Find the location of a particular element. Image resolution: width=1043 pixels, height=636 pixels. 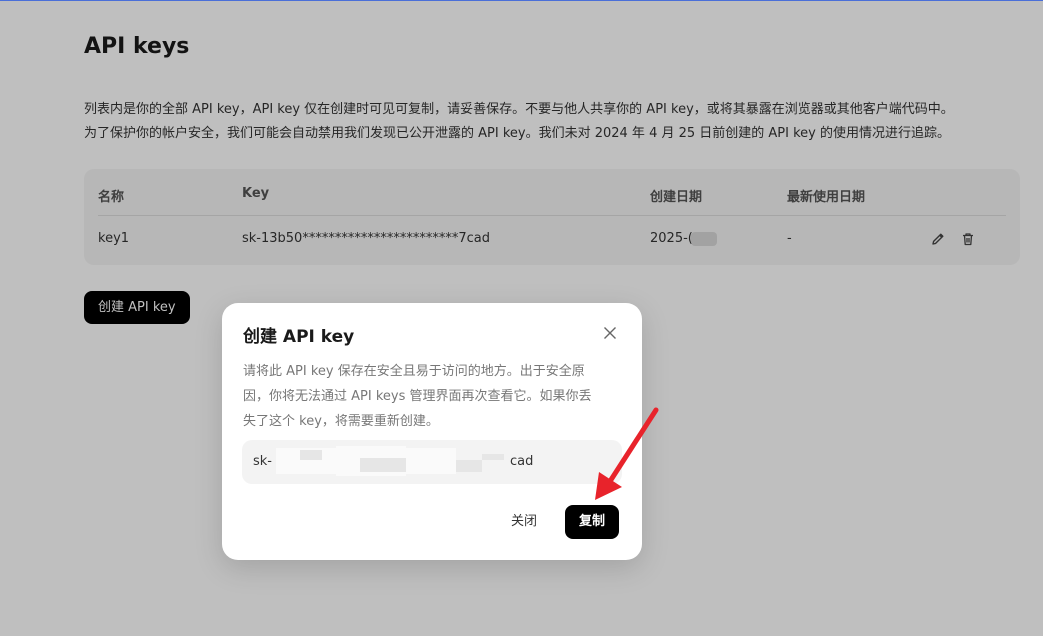

modal-description-line-2: 因，你将无法通过 API keys 管理界面再次查看它。如果你丢 is located at coordinates (417, 396).